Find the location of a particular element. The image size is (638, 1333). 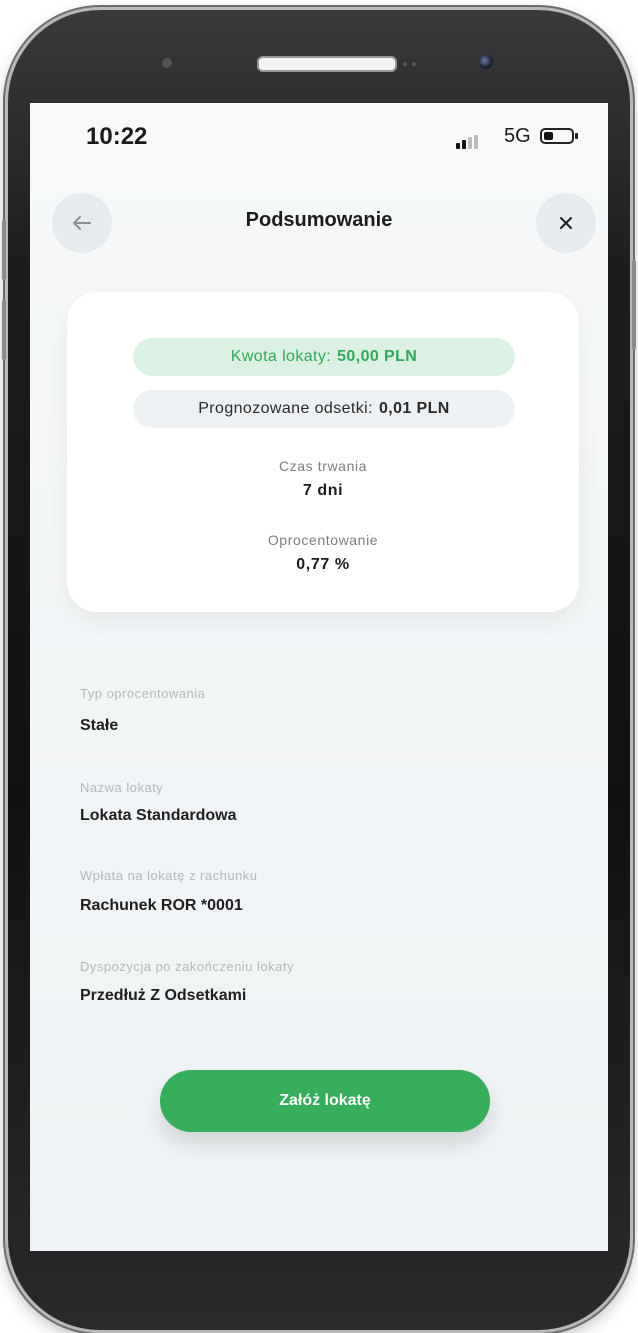

duration-value: 7 dni is located at coordinates (323, 490).